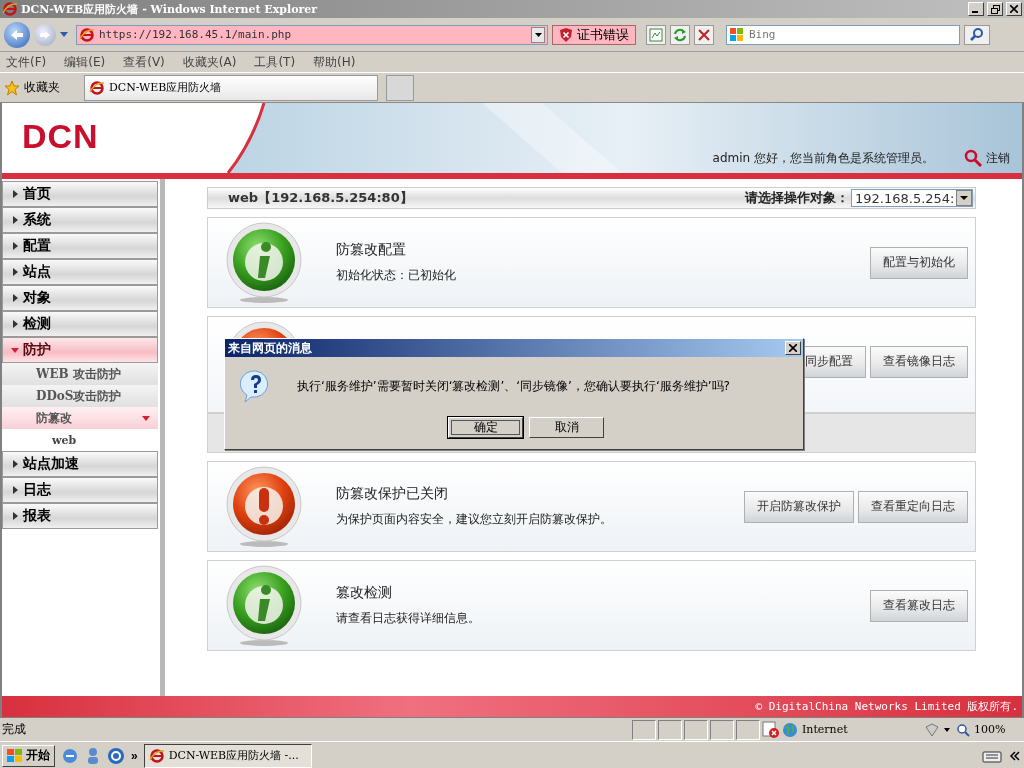 The height and width of the screenshot is (768, 1024). I want to click on windows-logo-icon, so click(15, 755).